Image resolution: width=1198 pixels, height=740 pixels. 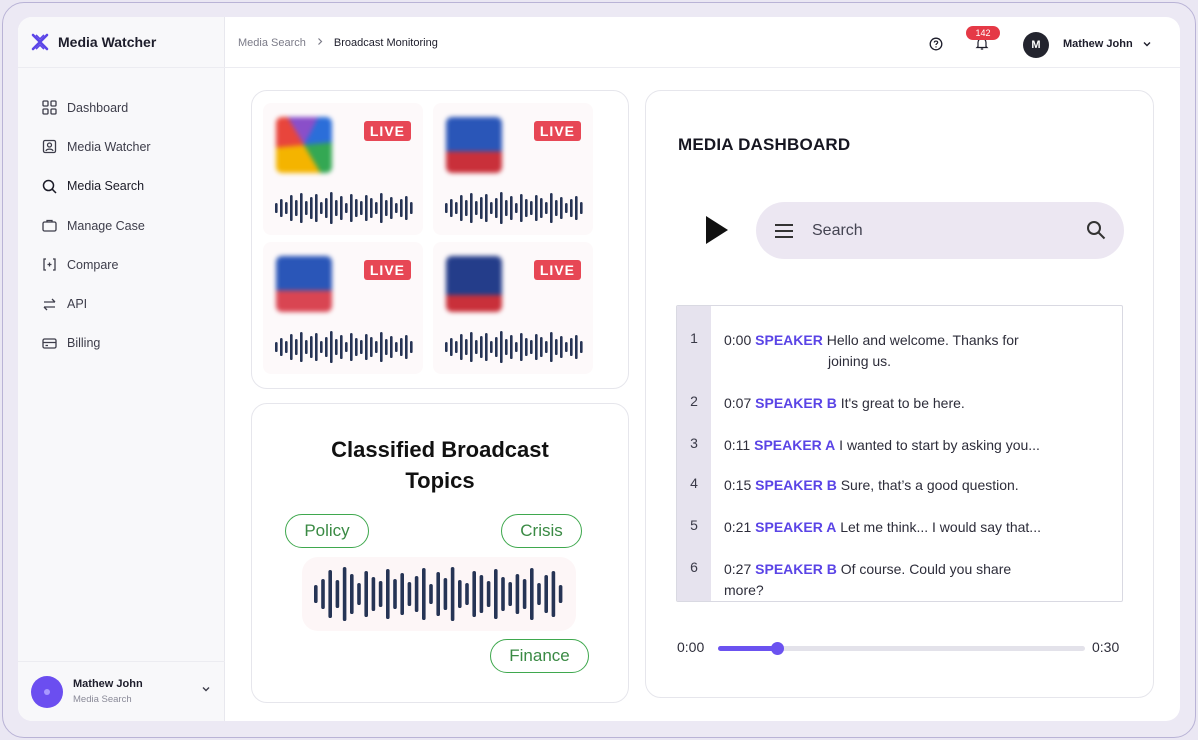 What do you see at coordinates (272, 43) in the screenshot?
I see `breadcrumb-item-media-search: Media Search` at bounding box center [272, 43].